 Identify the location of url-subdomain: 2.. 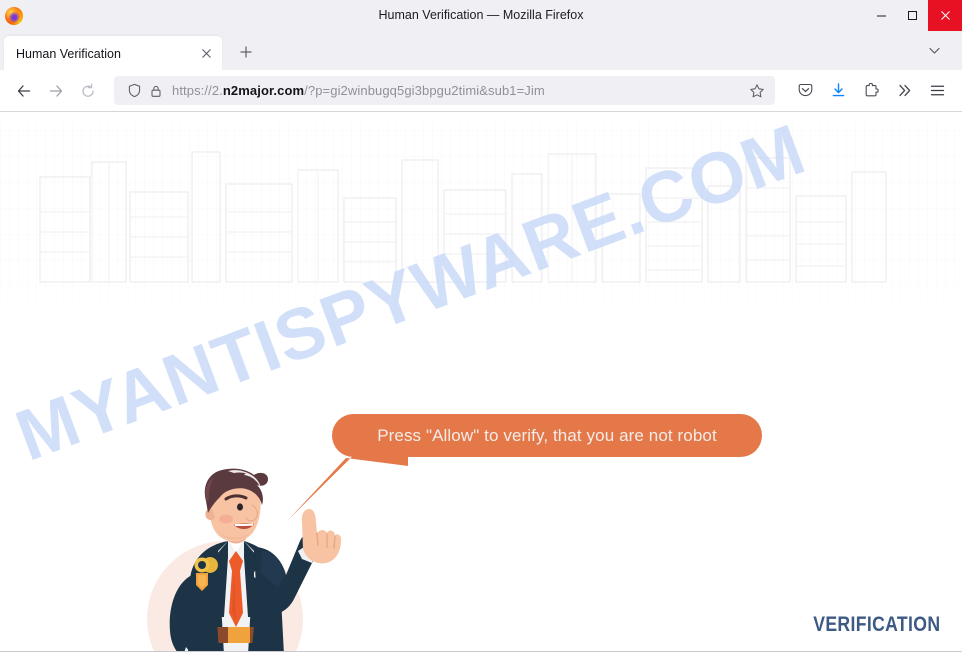
(217, 90).